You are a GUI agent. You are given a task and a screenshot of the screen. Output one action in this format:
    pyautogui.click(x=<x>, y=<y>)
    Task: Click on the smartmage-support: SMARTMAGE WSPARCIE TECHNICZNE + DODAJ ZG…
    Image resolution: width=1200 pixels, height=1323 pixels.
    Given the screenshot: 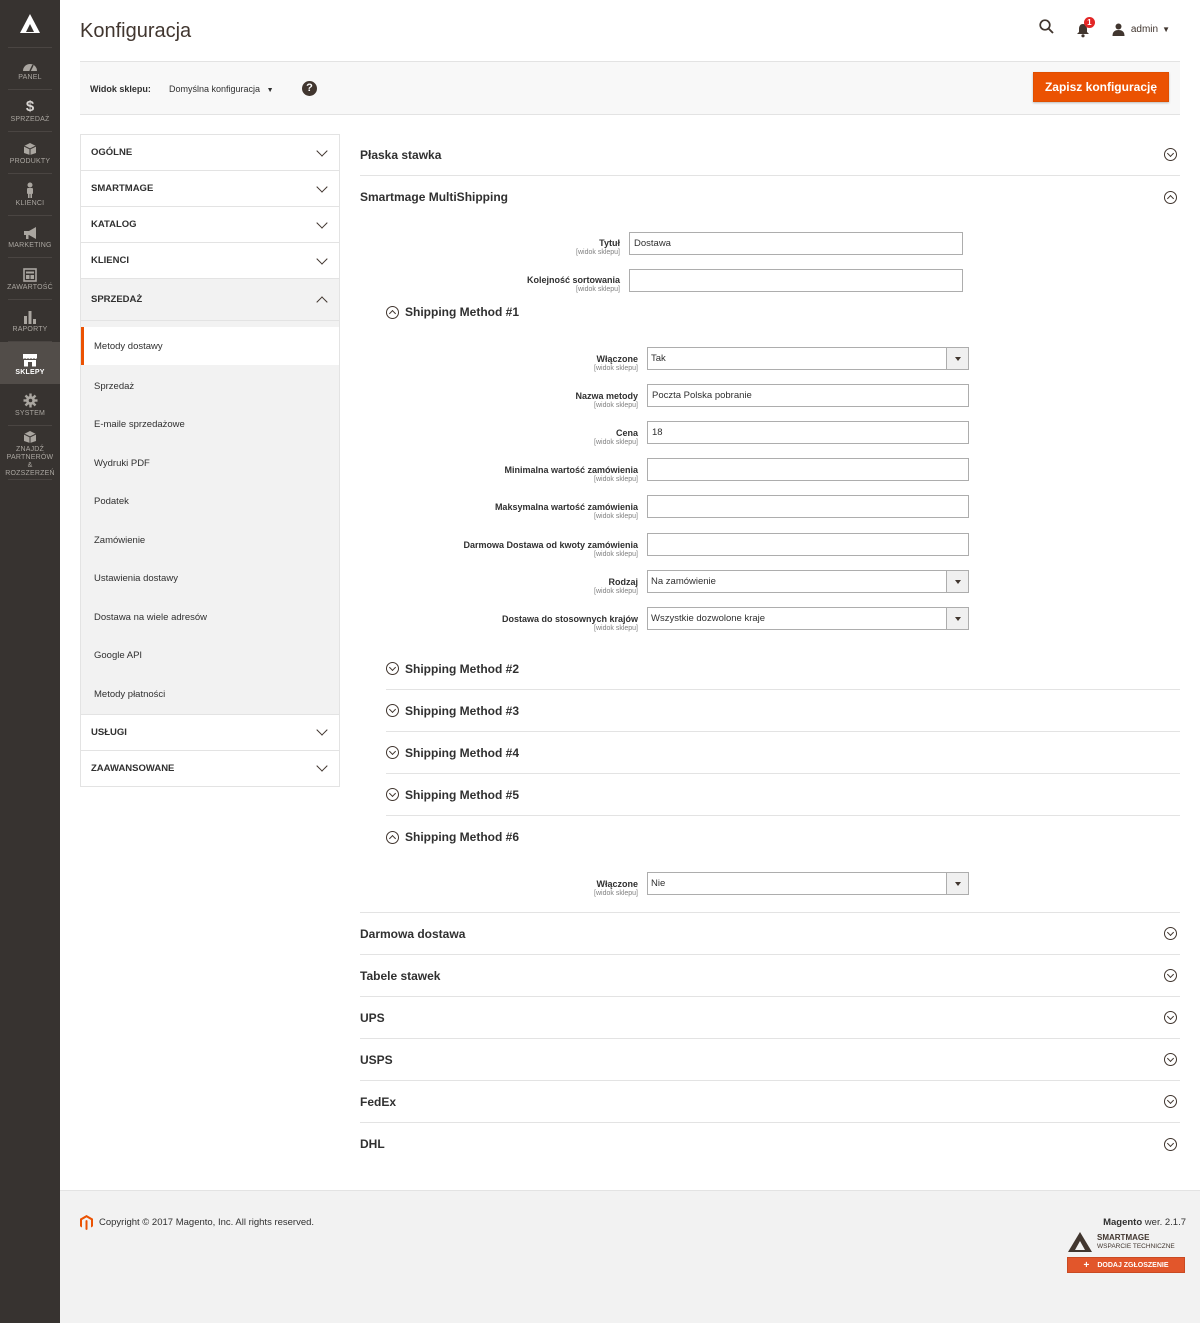 What is the action you would take?
    pyautogui.click(x=1127, y=1252)
    